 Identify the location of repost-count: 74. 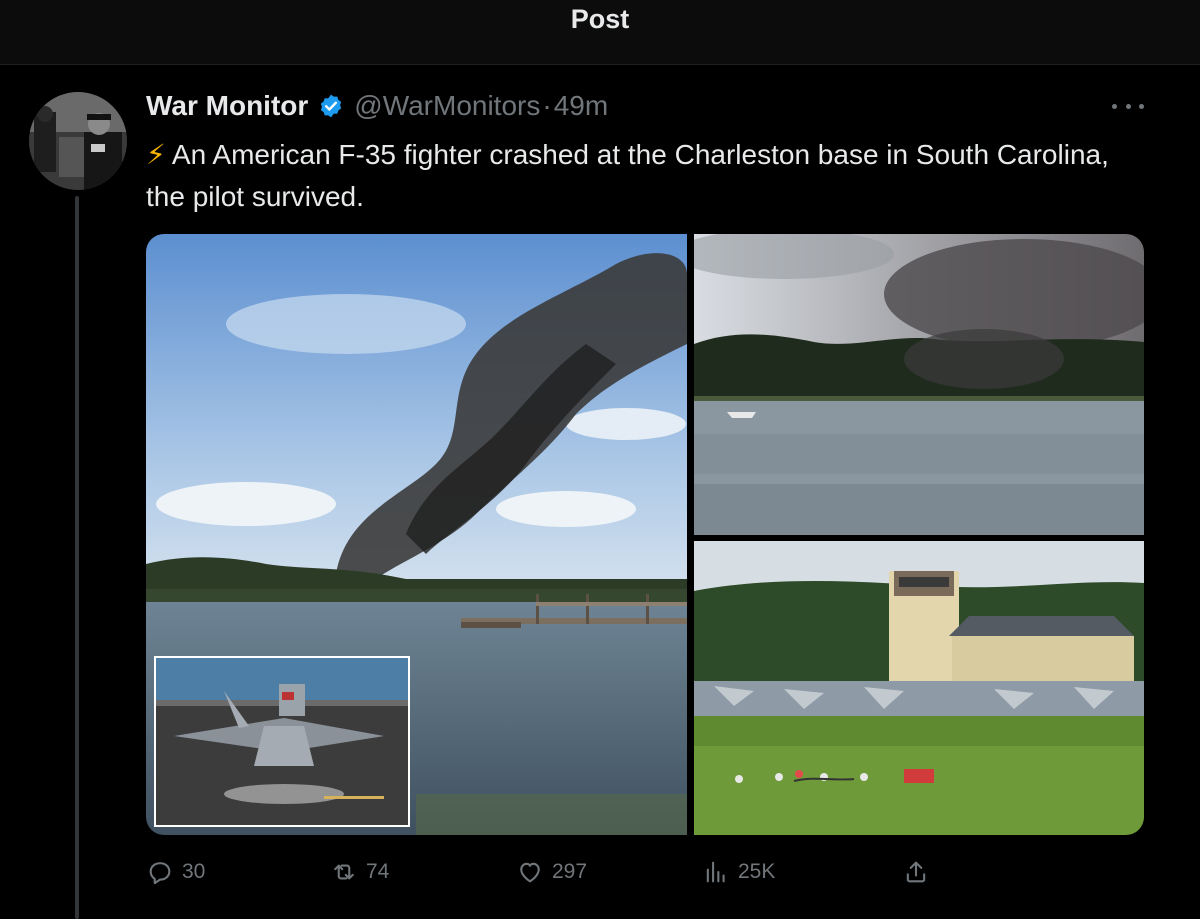
(378, 871).